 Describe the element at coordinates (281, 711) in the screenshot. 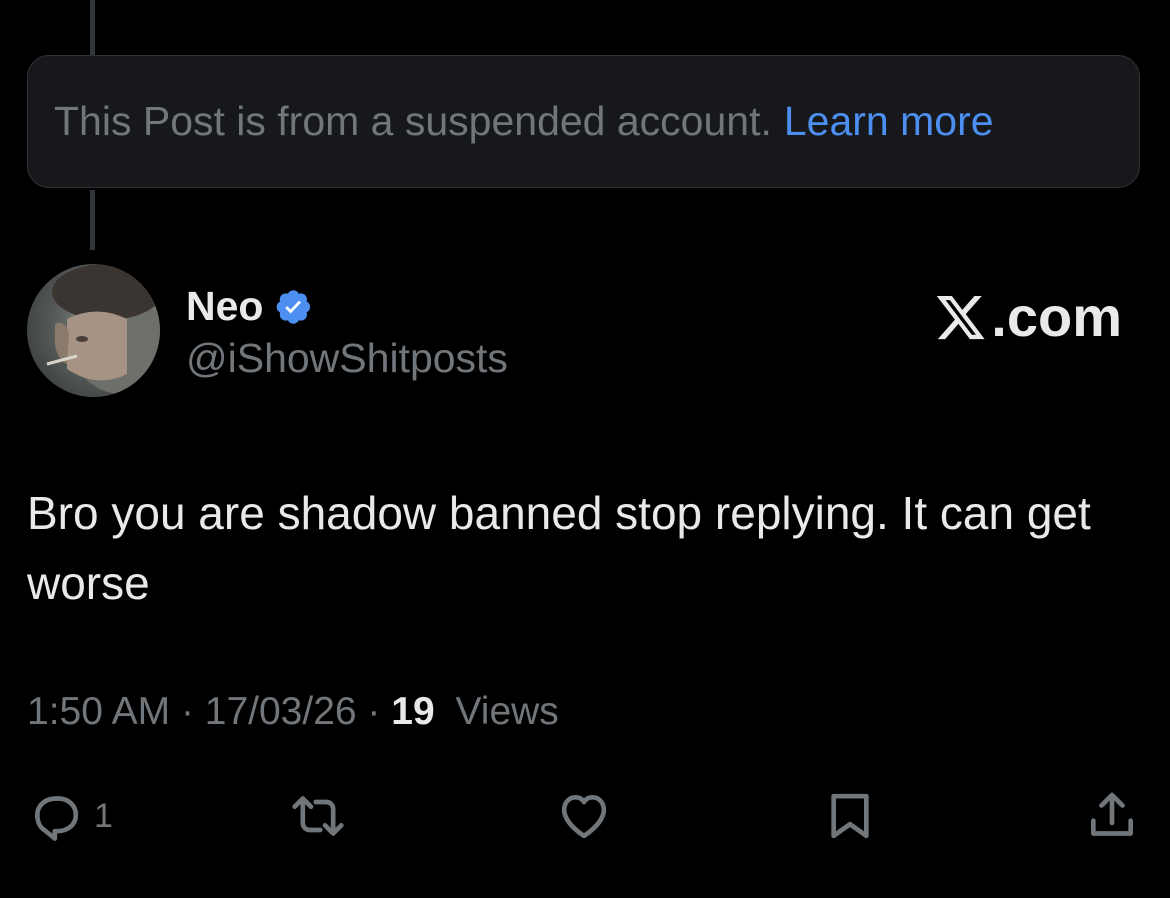

I see `post-date: 17/03/26` at that location.